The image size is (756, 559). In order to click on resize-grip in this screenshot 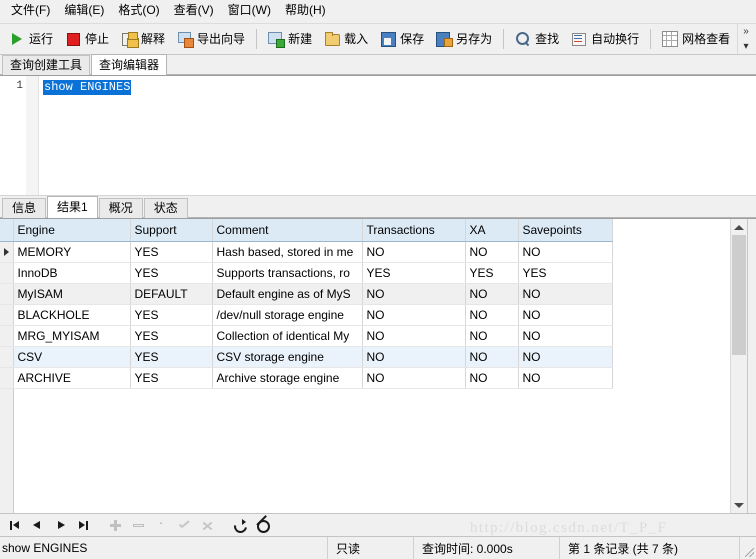, I will do `click(748, 548)`.